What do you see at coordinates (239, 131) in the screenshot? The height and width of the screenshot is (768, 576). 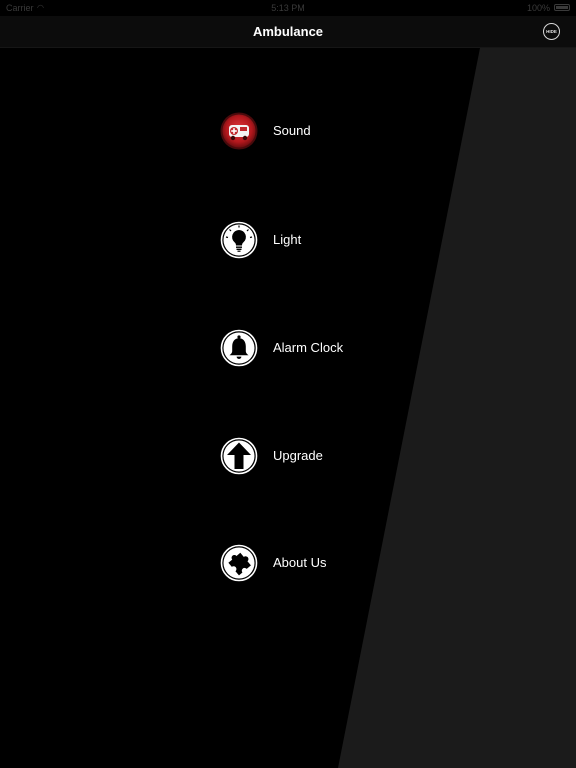 I see `ambulance-siren-icon` at bounding box center [239, 131].